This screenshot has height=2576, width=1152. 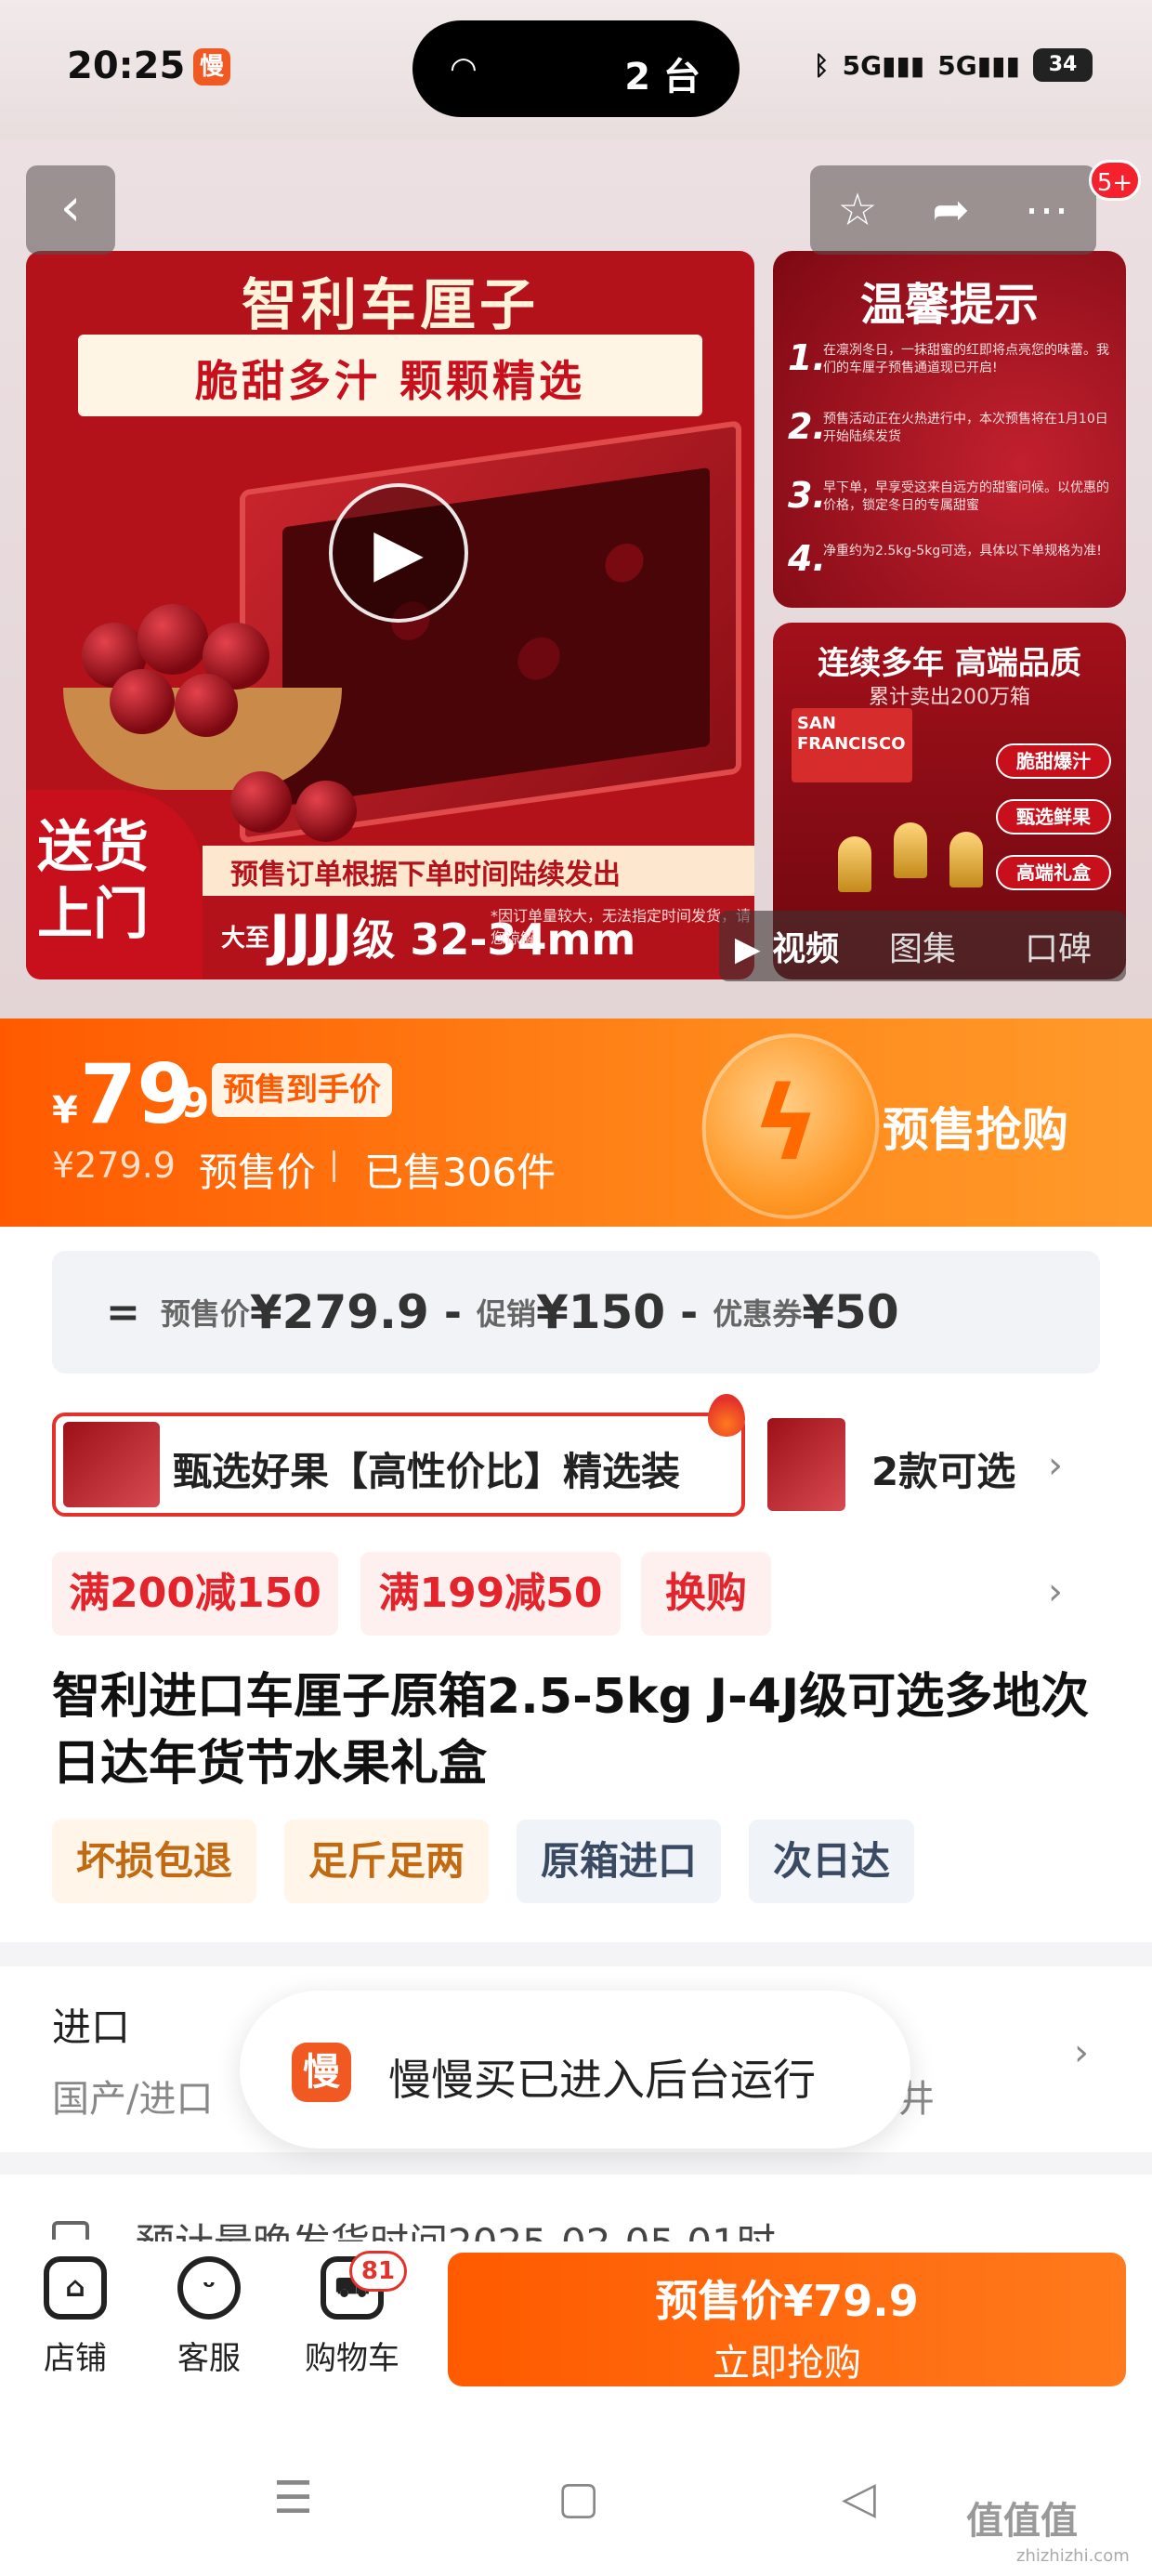 I want to click on promo-tag: 换购, so click(x=706, y=1594).